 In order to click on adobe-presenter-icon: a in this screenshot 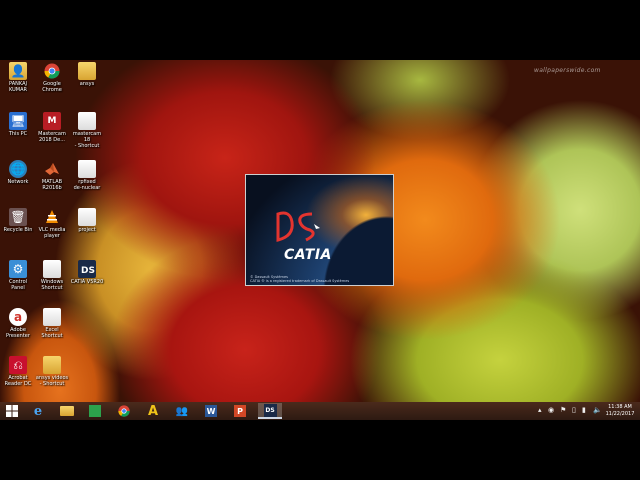, I will do `click(18, 317)`.